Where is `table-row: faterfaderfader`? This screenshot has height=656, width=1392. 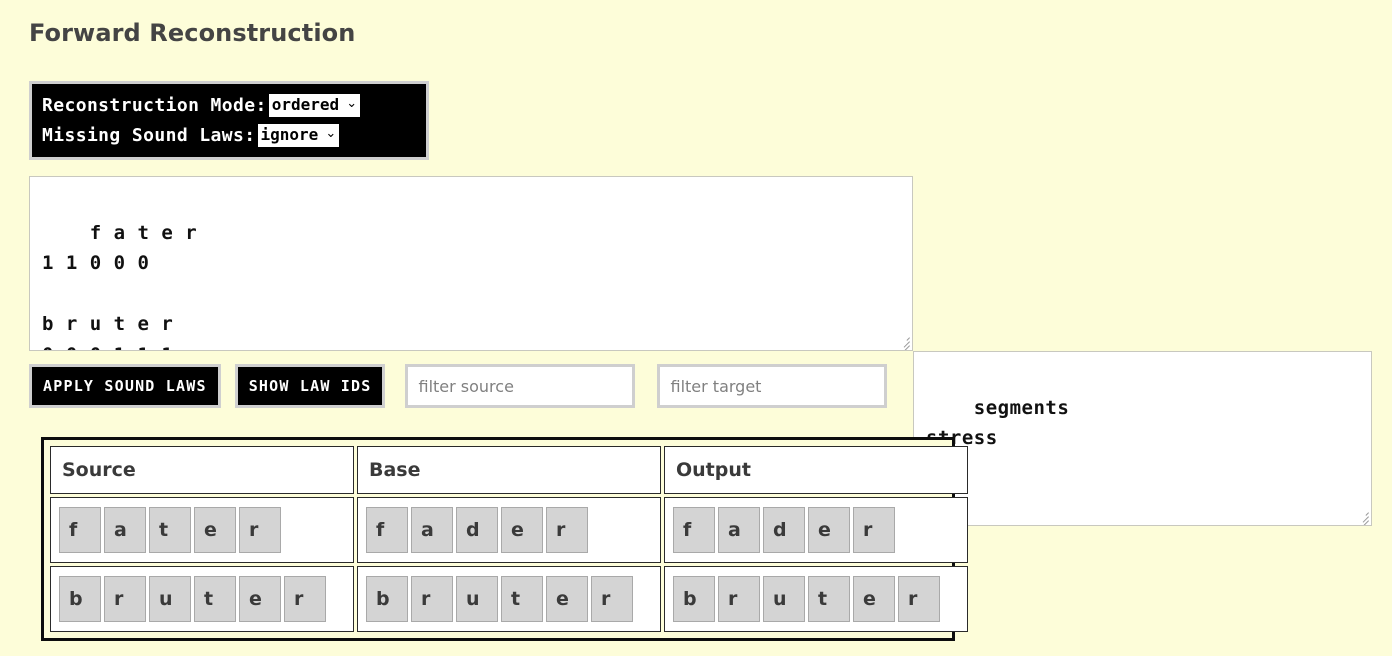 table-row: faterfaderfader is located at coordinates (509, 530).